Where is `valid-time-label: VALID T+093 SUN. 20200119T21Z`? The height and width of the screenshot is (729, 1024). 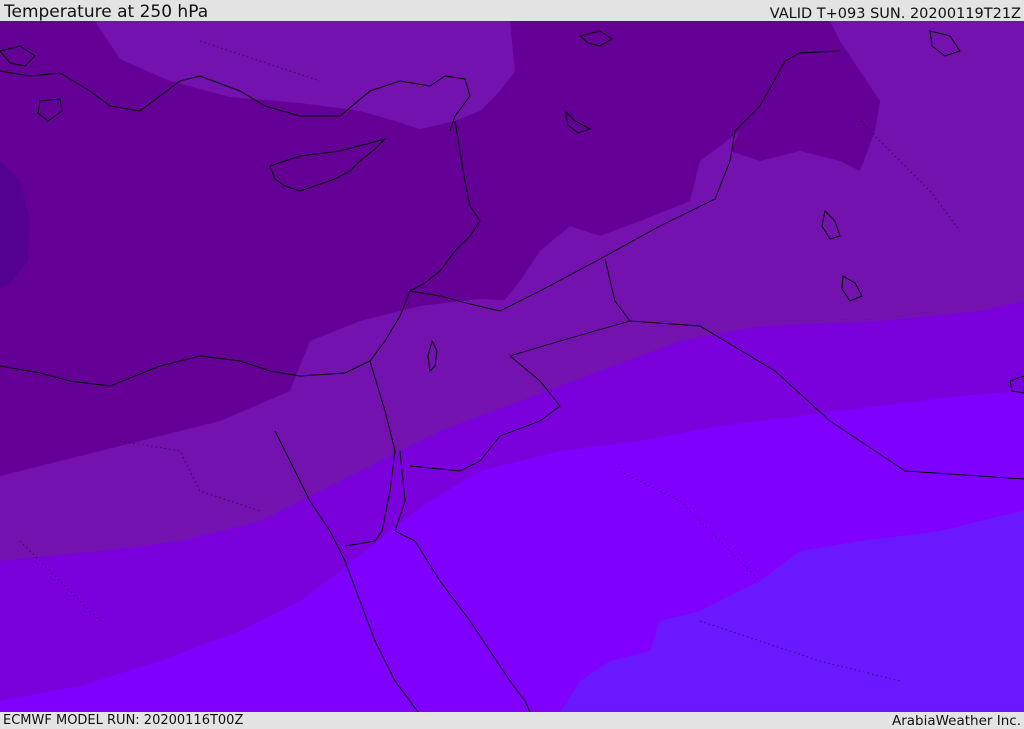 valid-time-label: VALID T+093 SUN. 20200119T21Z is located at coordinates (895, 14).